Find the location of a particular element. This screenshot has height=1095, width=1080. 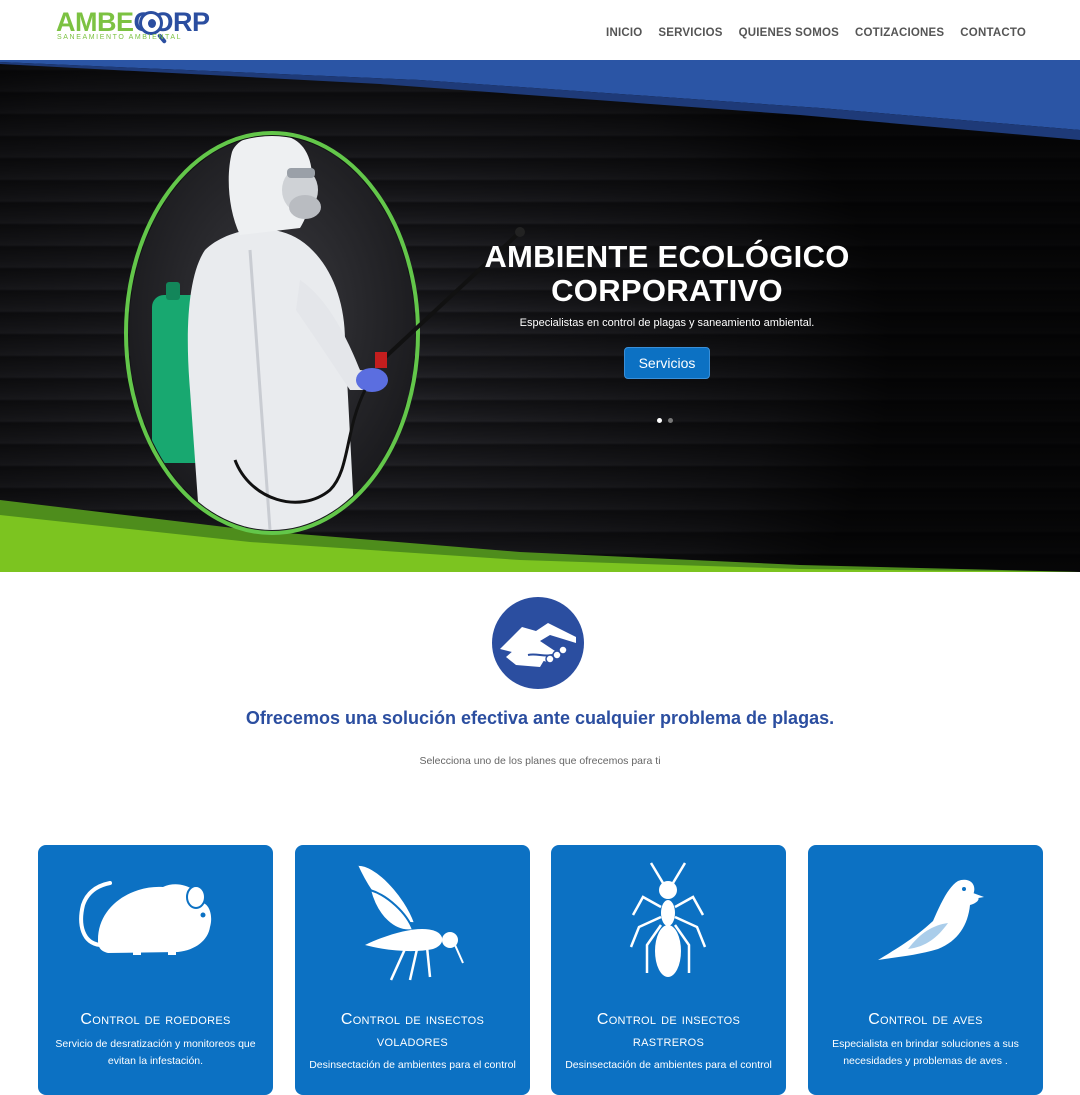

nav-quienes-somos: QUIENES SOMOS is located at coordinates (789, 33).